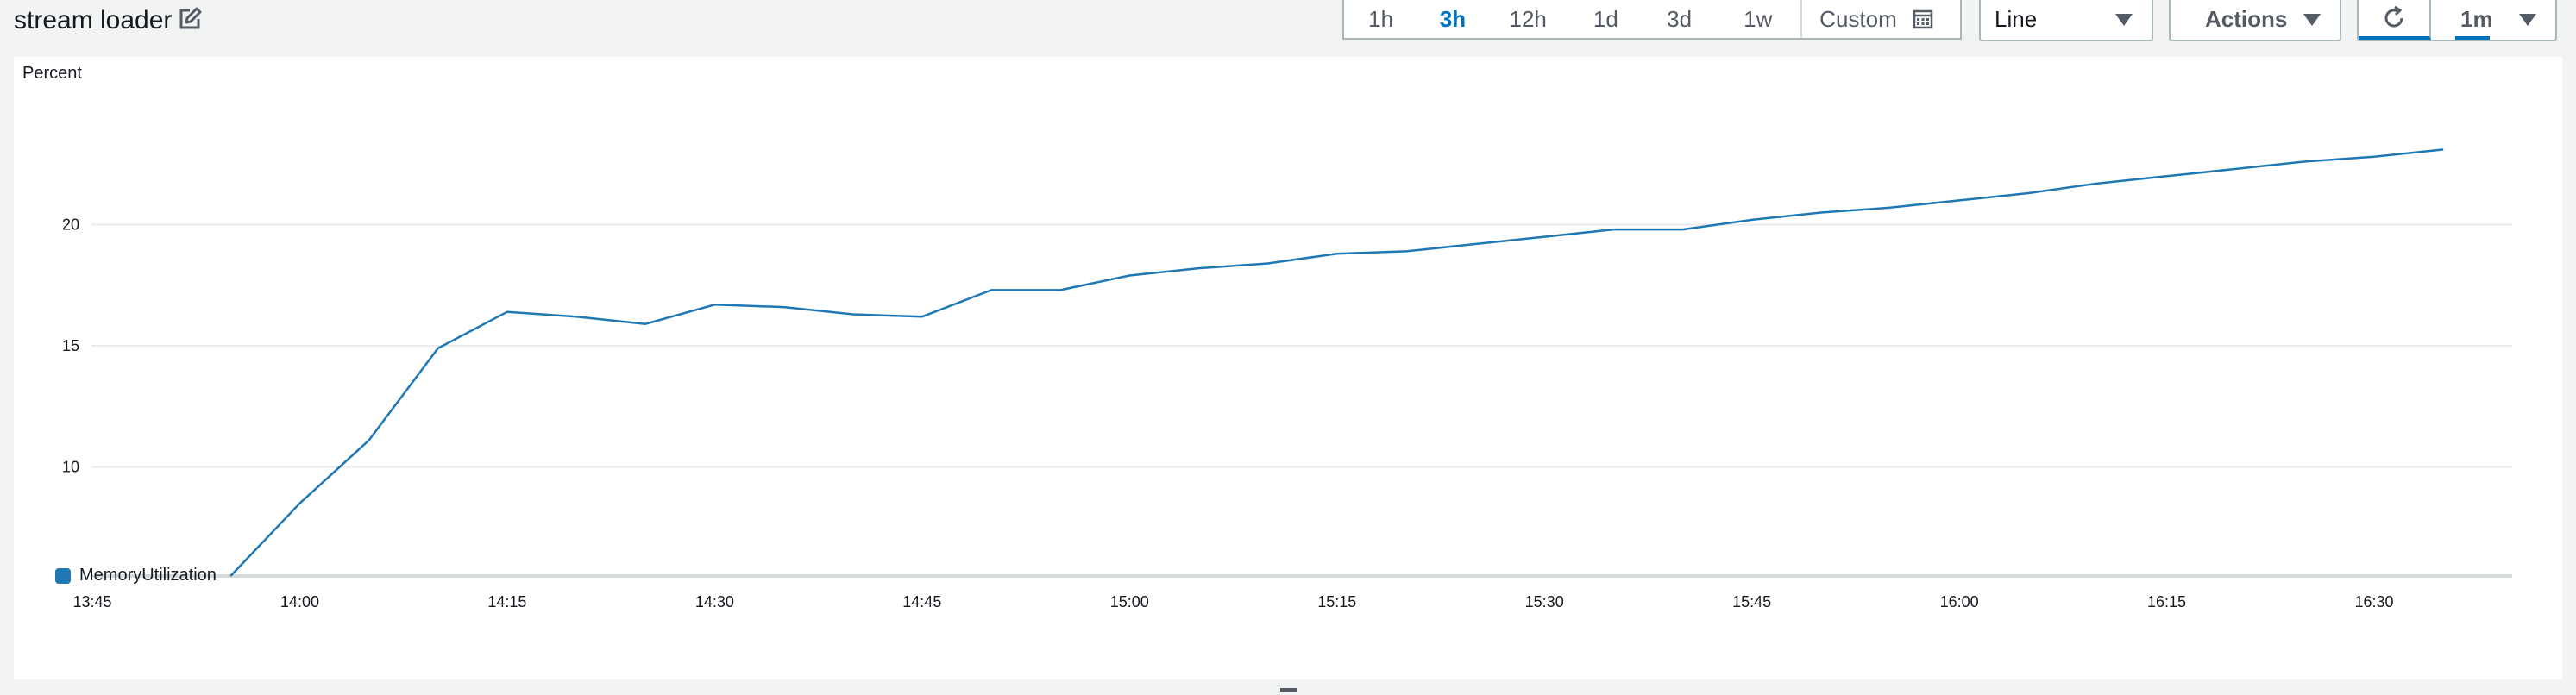 This screenshot has height=695, width=2576. What do you see at coordinates (714, 601) in the screenshot?
I see `x-tick-label: 14:30` at bounding box center [714, 601].